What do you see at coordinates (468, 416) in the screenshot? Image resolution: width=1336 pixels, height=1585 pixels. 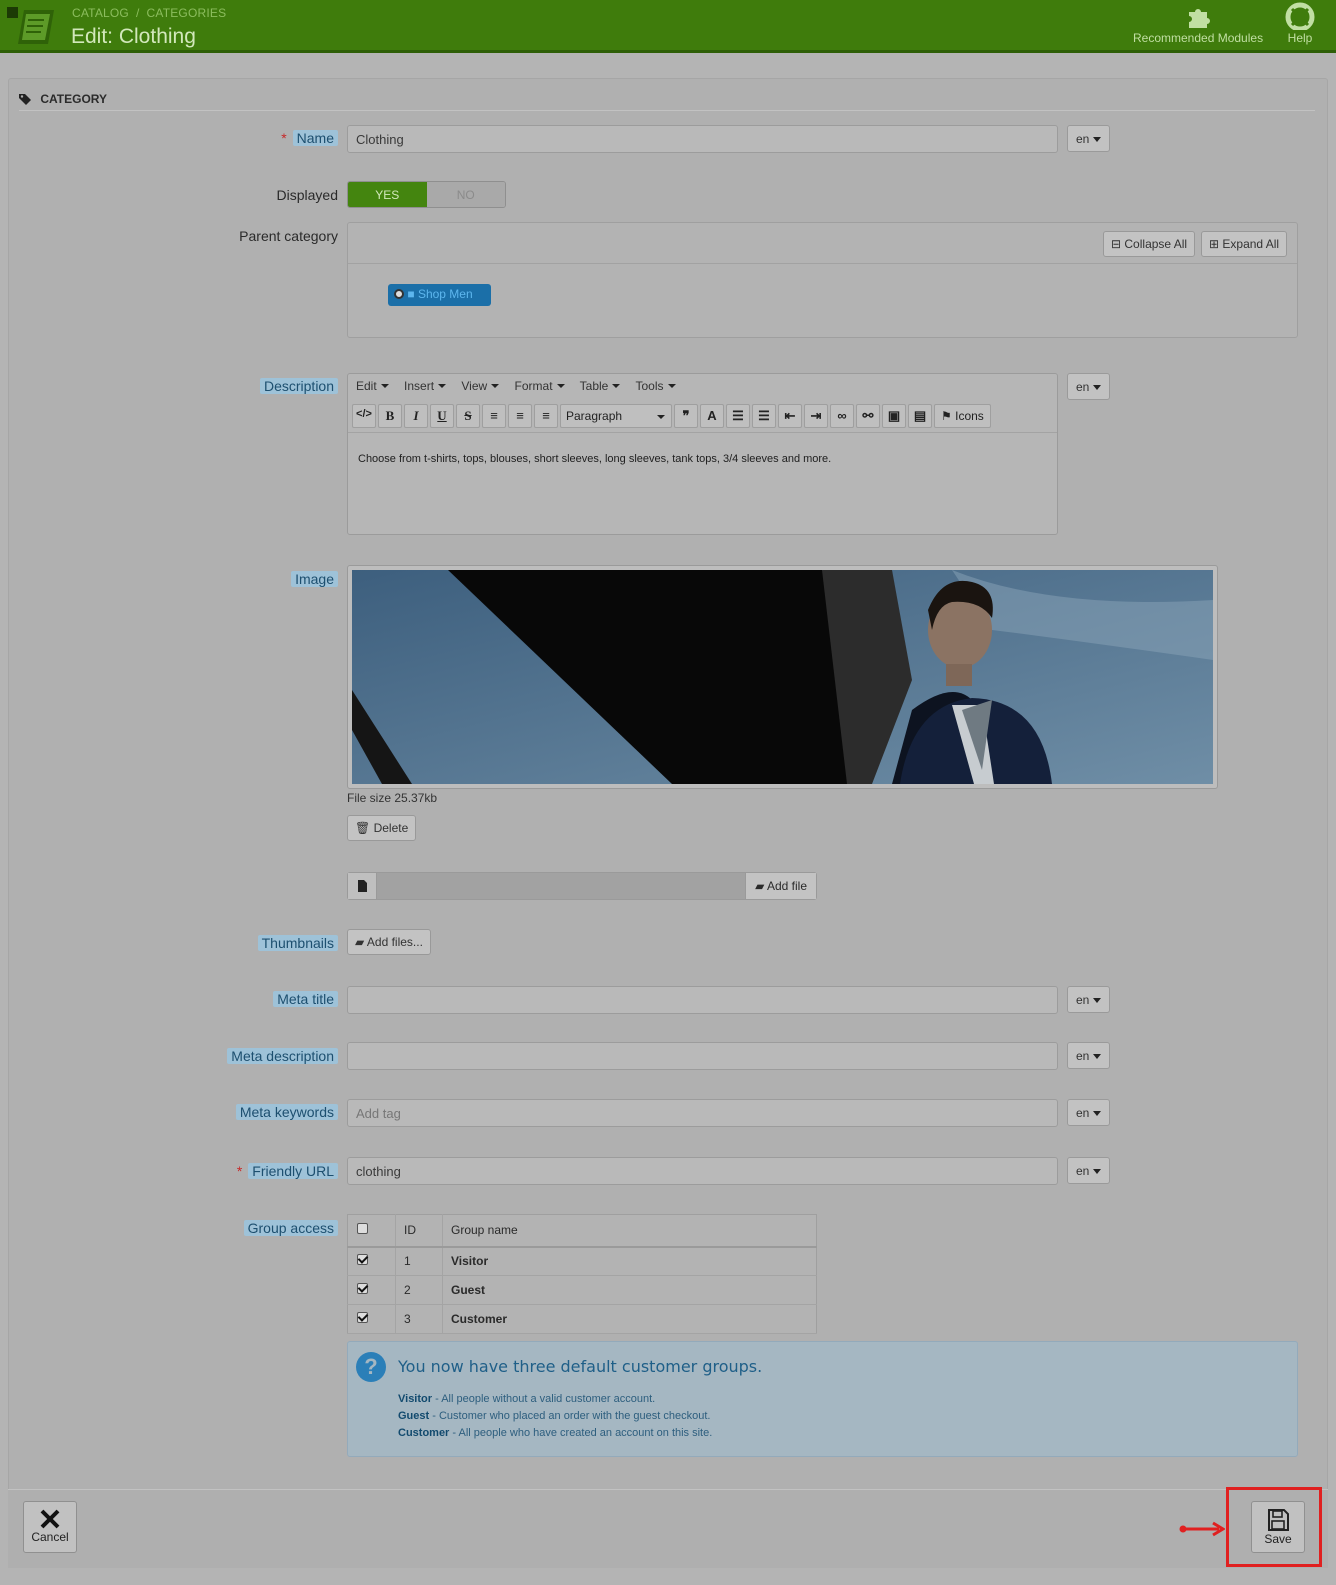 I see `strikethrough-icon: S` at bounding box center [468, 416].